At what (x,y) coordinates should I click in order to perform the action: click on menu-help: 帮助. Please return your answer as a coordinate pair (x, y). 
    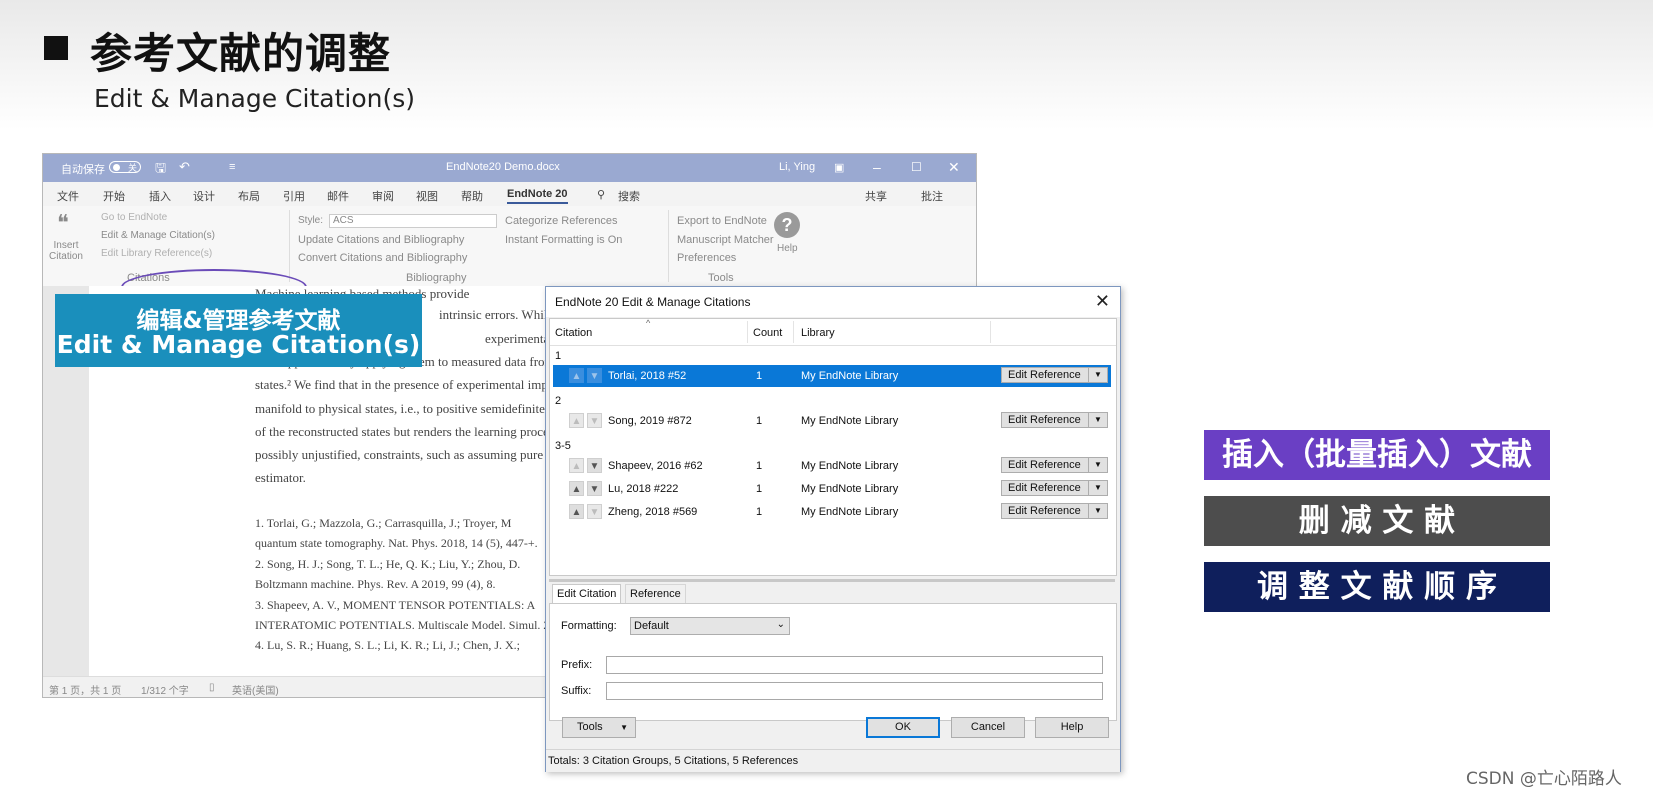
    Looking at the image, I should click on (472, 196).